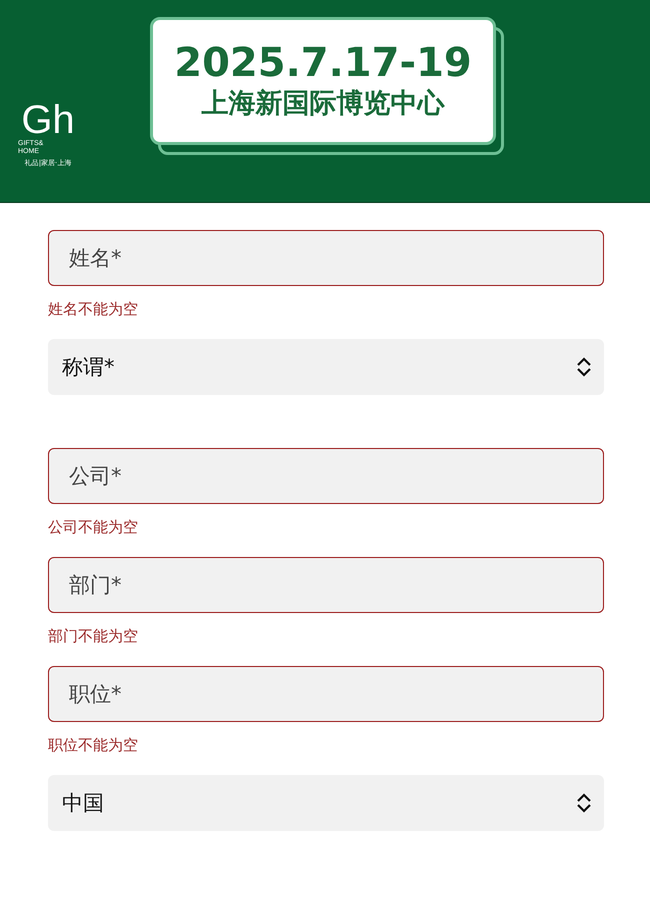 The height and width of the screenshot is (920, 650). Describe the element at coordinates (93, 745) in the screenshot. I see `error-message: 职位不能为空` at that location.